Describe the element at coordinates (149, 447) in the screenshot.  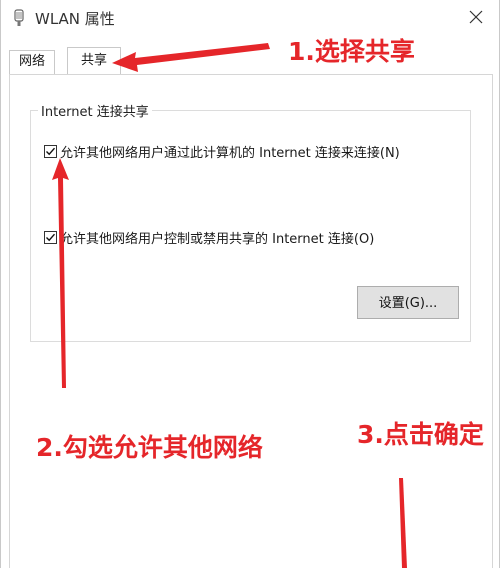
I see `annotation-step2: 2.勾选允许其他网络` at that location.